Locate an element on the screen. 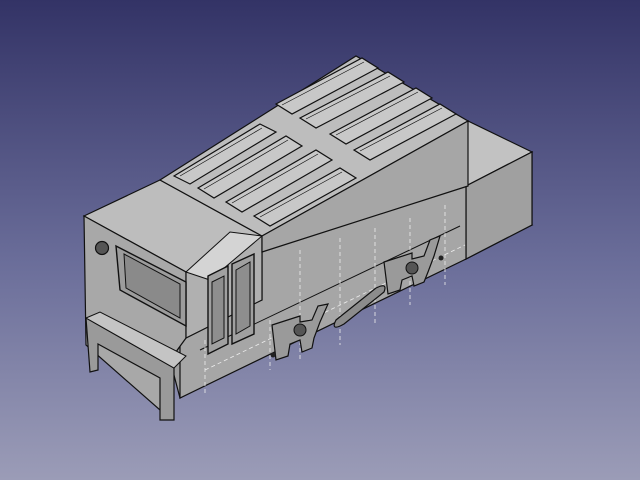  door-window-left-inner is located at coordinates (218, 310).